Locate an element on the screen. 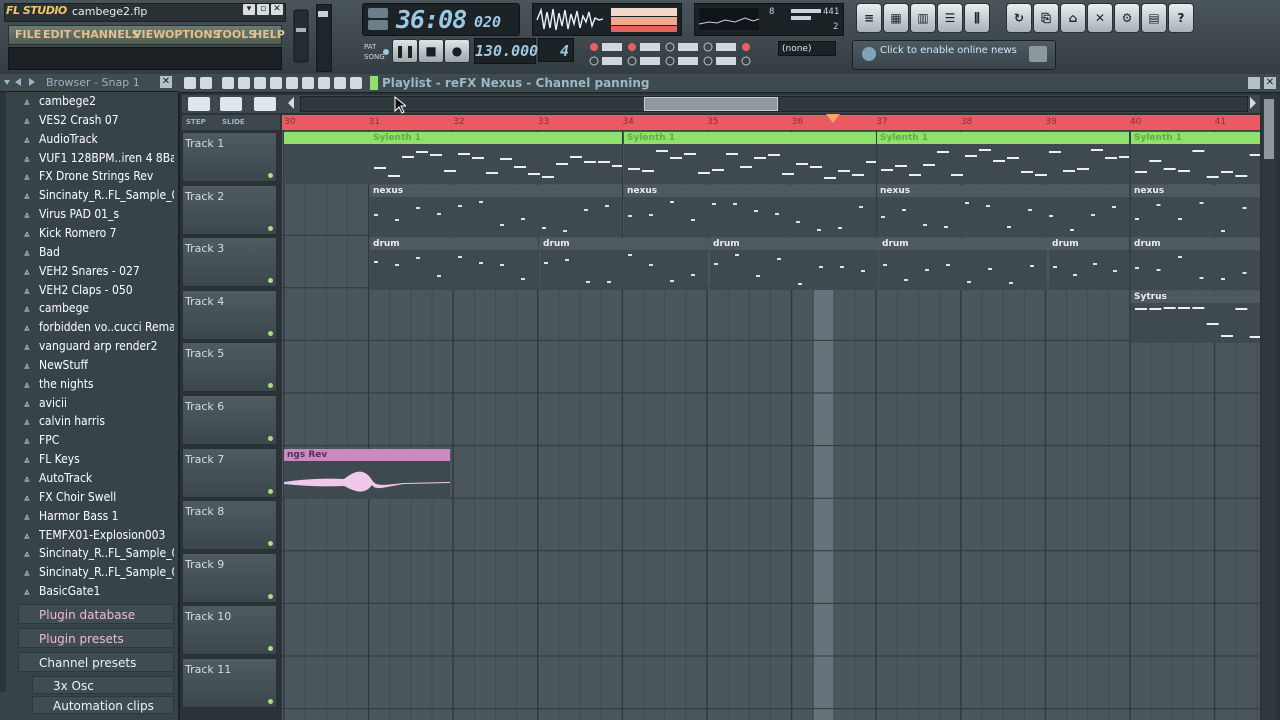 The width and height of the screenshot is (1280, 720). track-header: Track 2 is located at coordinates (229, 209).